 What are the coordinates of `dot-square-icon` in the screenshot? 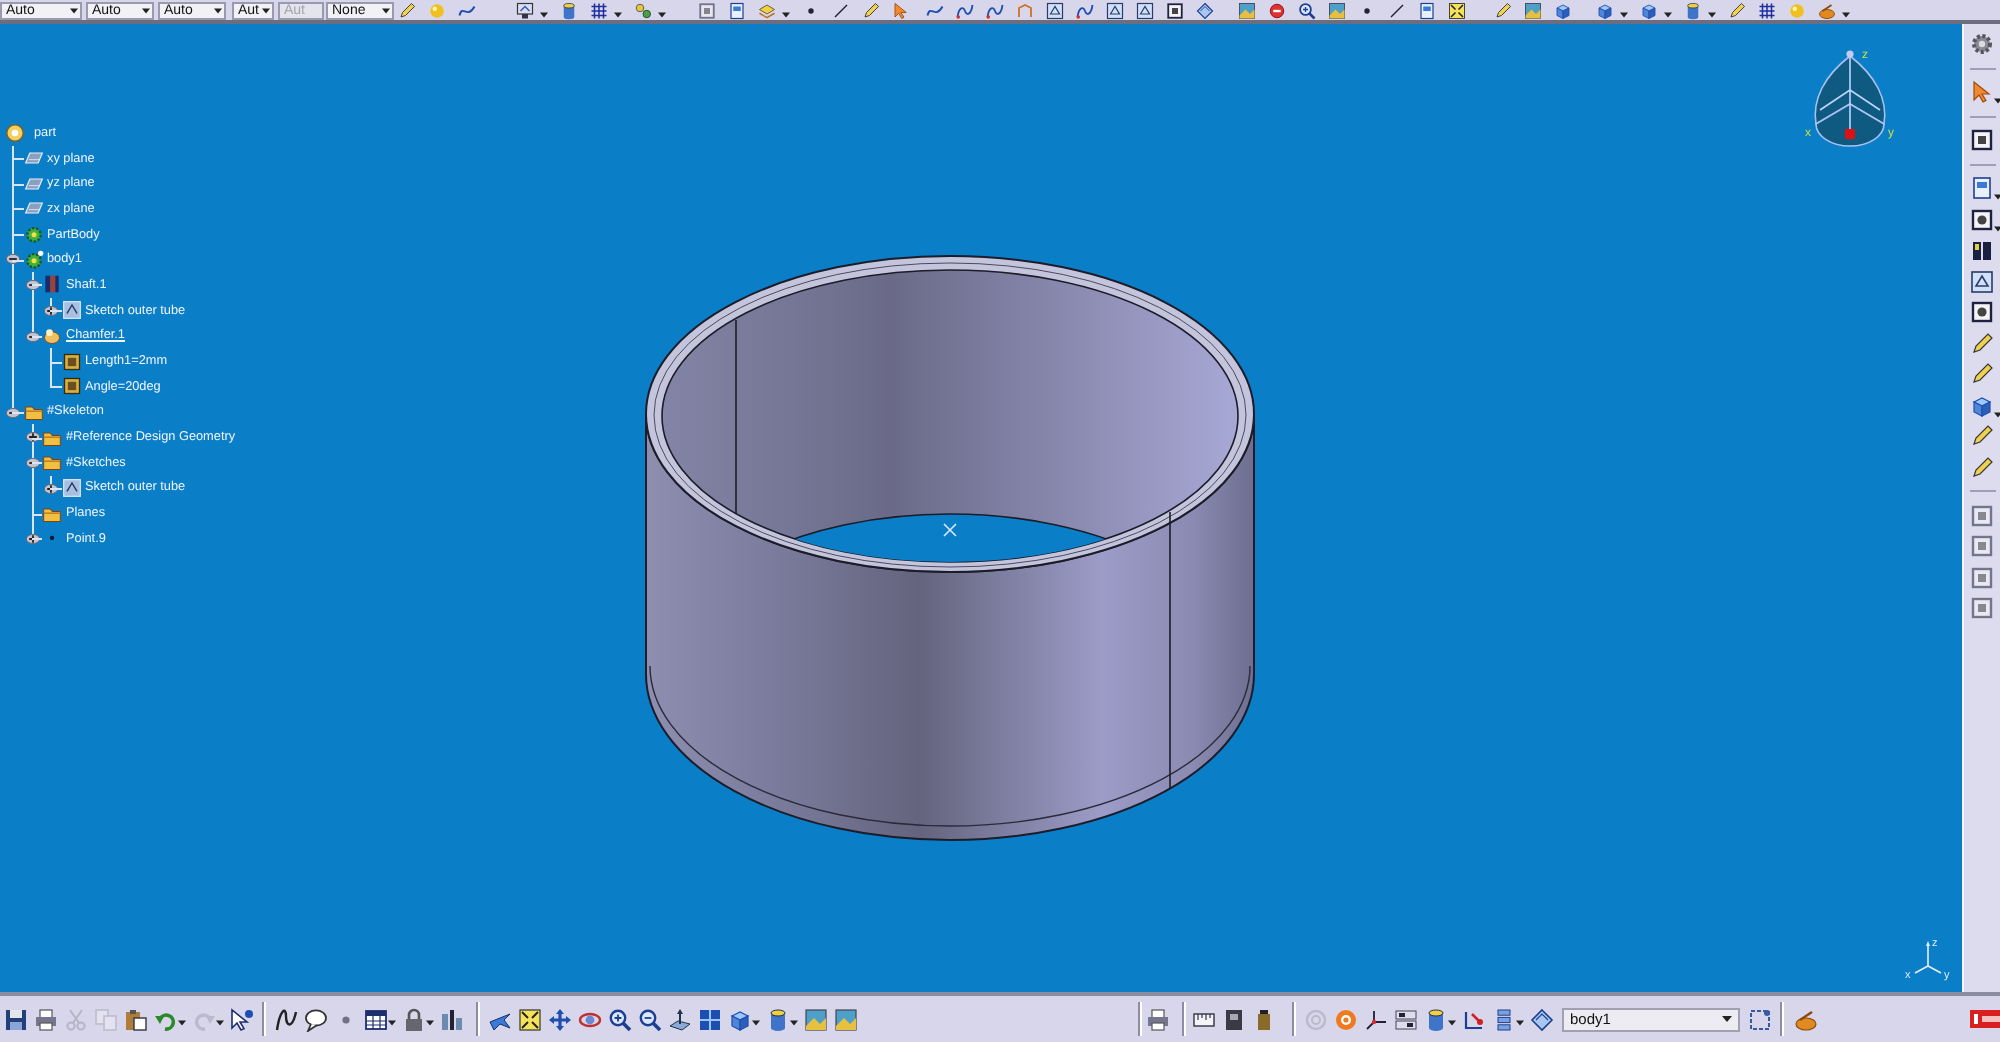 It's located at (1982, 312).